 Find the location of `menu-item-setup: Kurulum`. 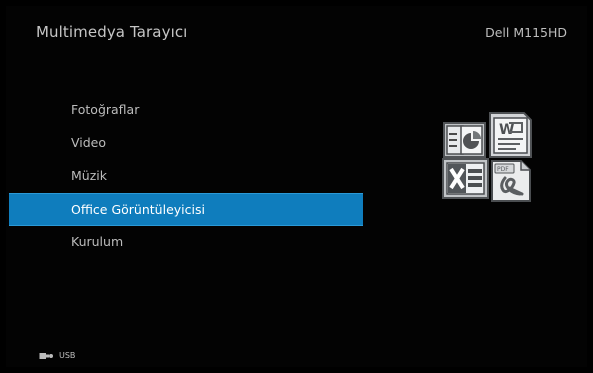

menu-item-setup: Kurulum is located at coordinates (186, 242).